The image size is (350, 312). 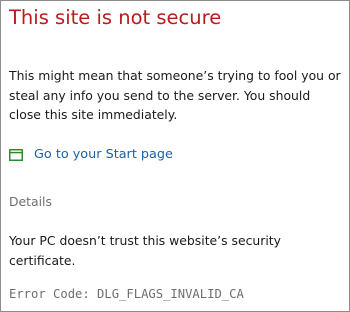 What do you see at coordinates (103, 154) in the screenshot?
I see `start-link-label: Go to your Start page` at bounding box center [103, 154].